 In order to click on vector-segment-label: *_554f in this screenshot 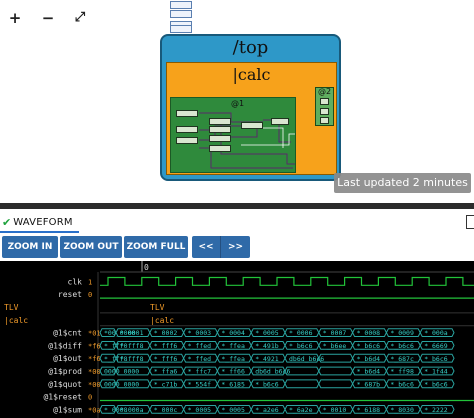, I will do `click(200, 384)`.